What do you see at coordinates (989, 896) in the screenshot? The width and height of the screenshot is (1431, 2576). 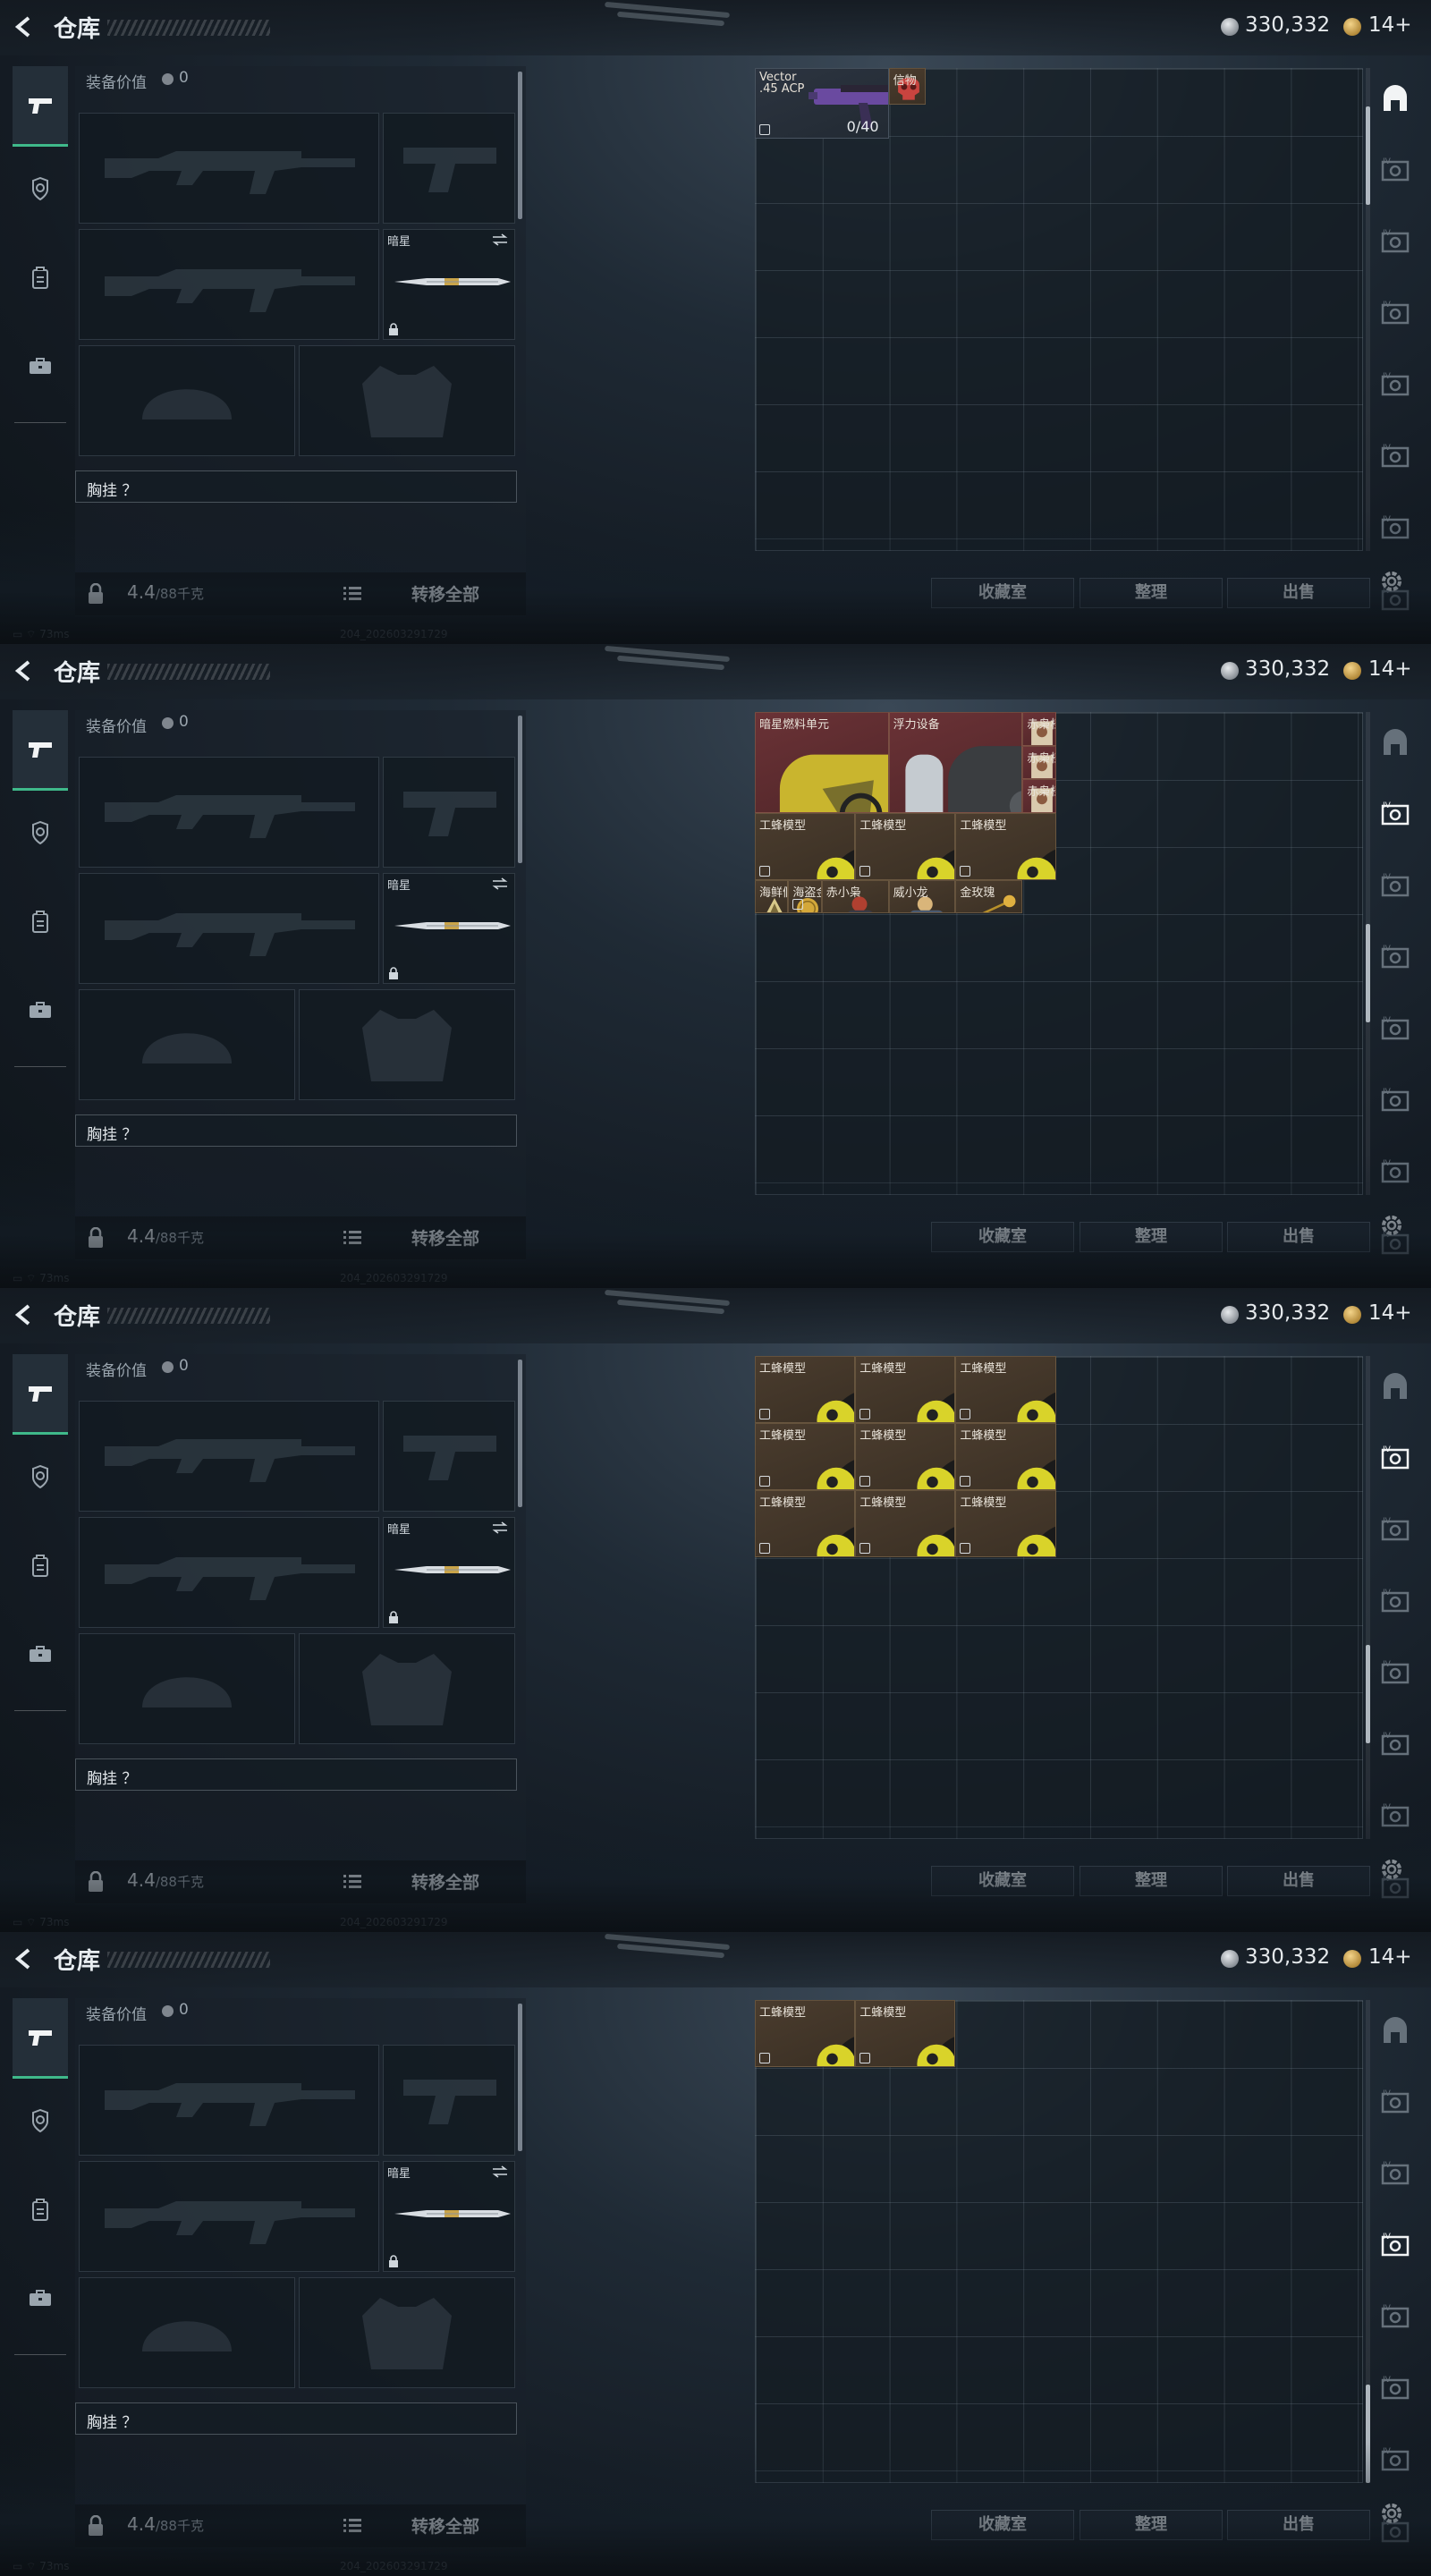 I see `inventory-item: 金玫瑰` at bounding box center [989, 896].